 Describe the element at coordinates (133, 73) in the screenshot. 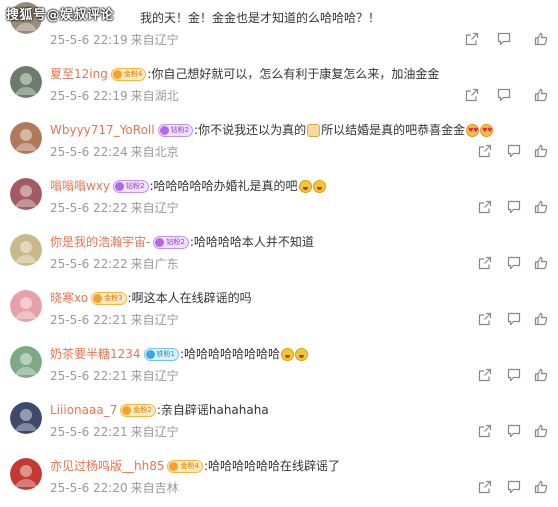

I see `fan-badge-label: 金粉4` at that location.